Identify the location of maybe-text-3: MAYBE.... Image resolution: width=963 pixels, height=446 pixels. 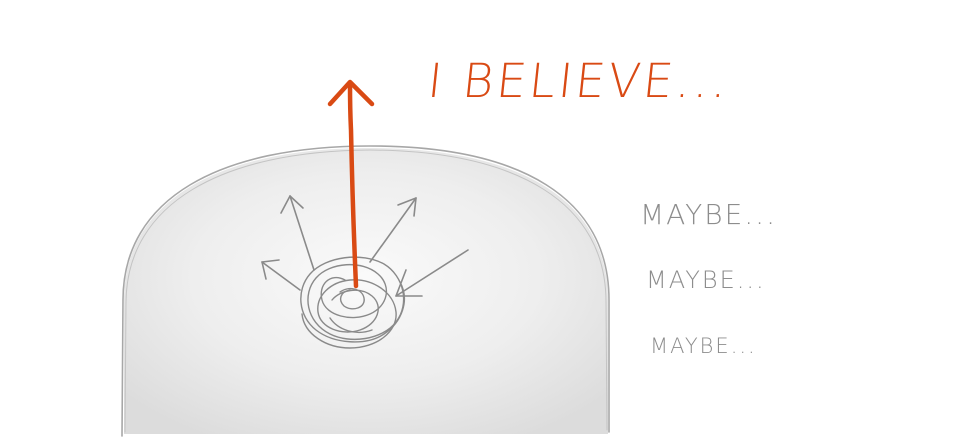
(703, 346).